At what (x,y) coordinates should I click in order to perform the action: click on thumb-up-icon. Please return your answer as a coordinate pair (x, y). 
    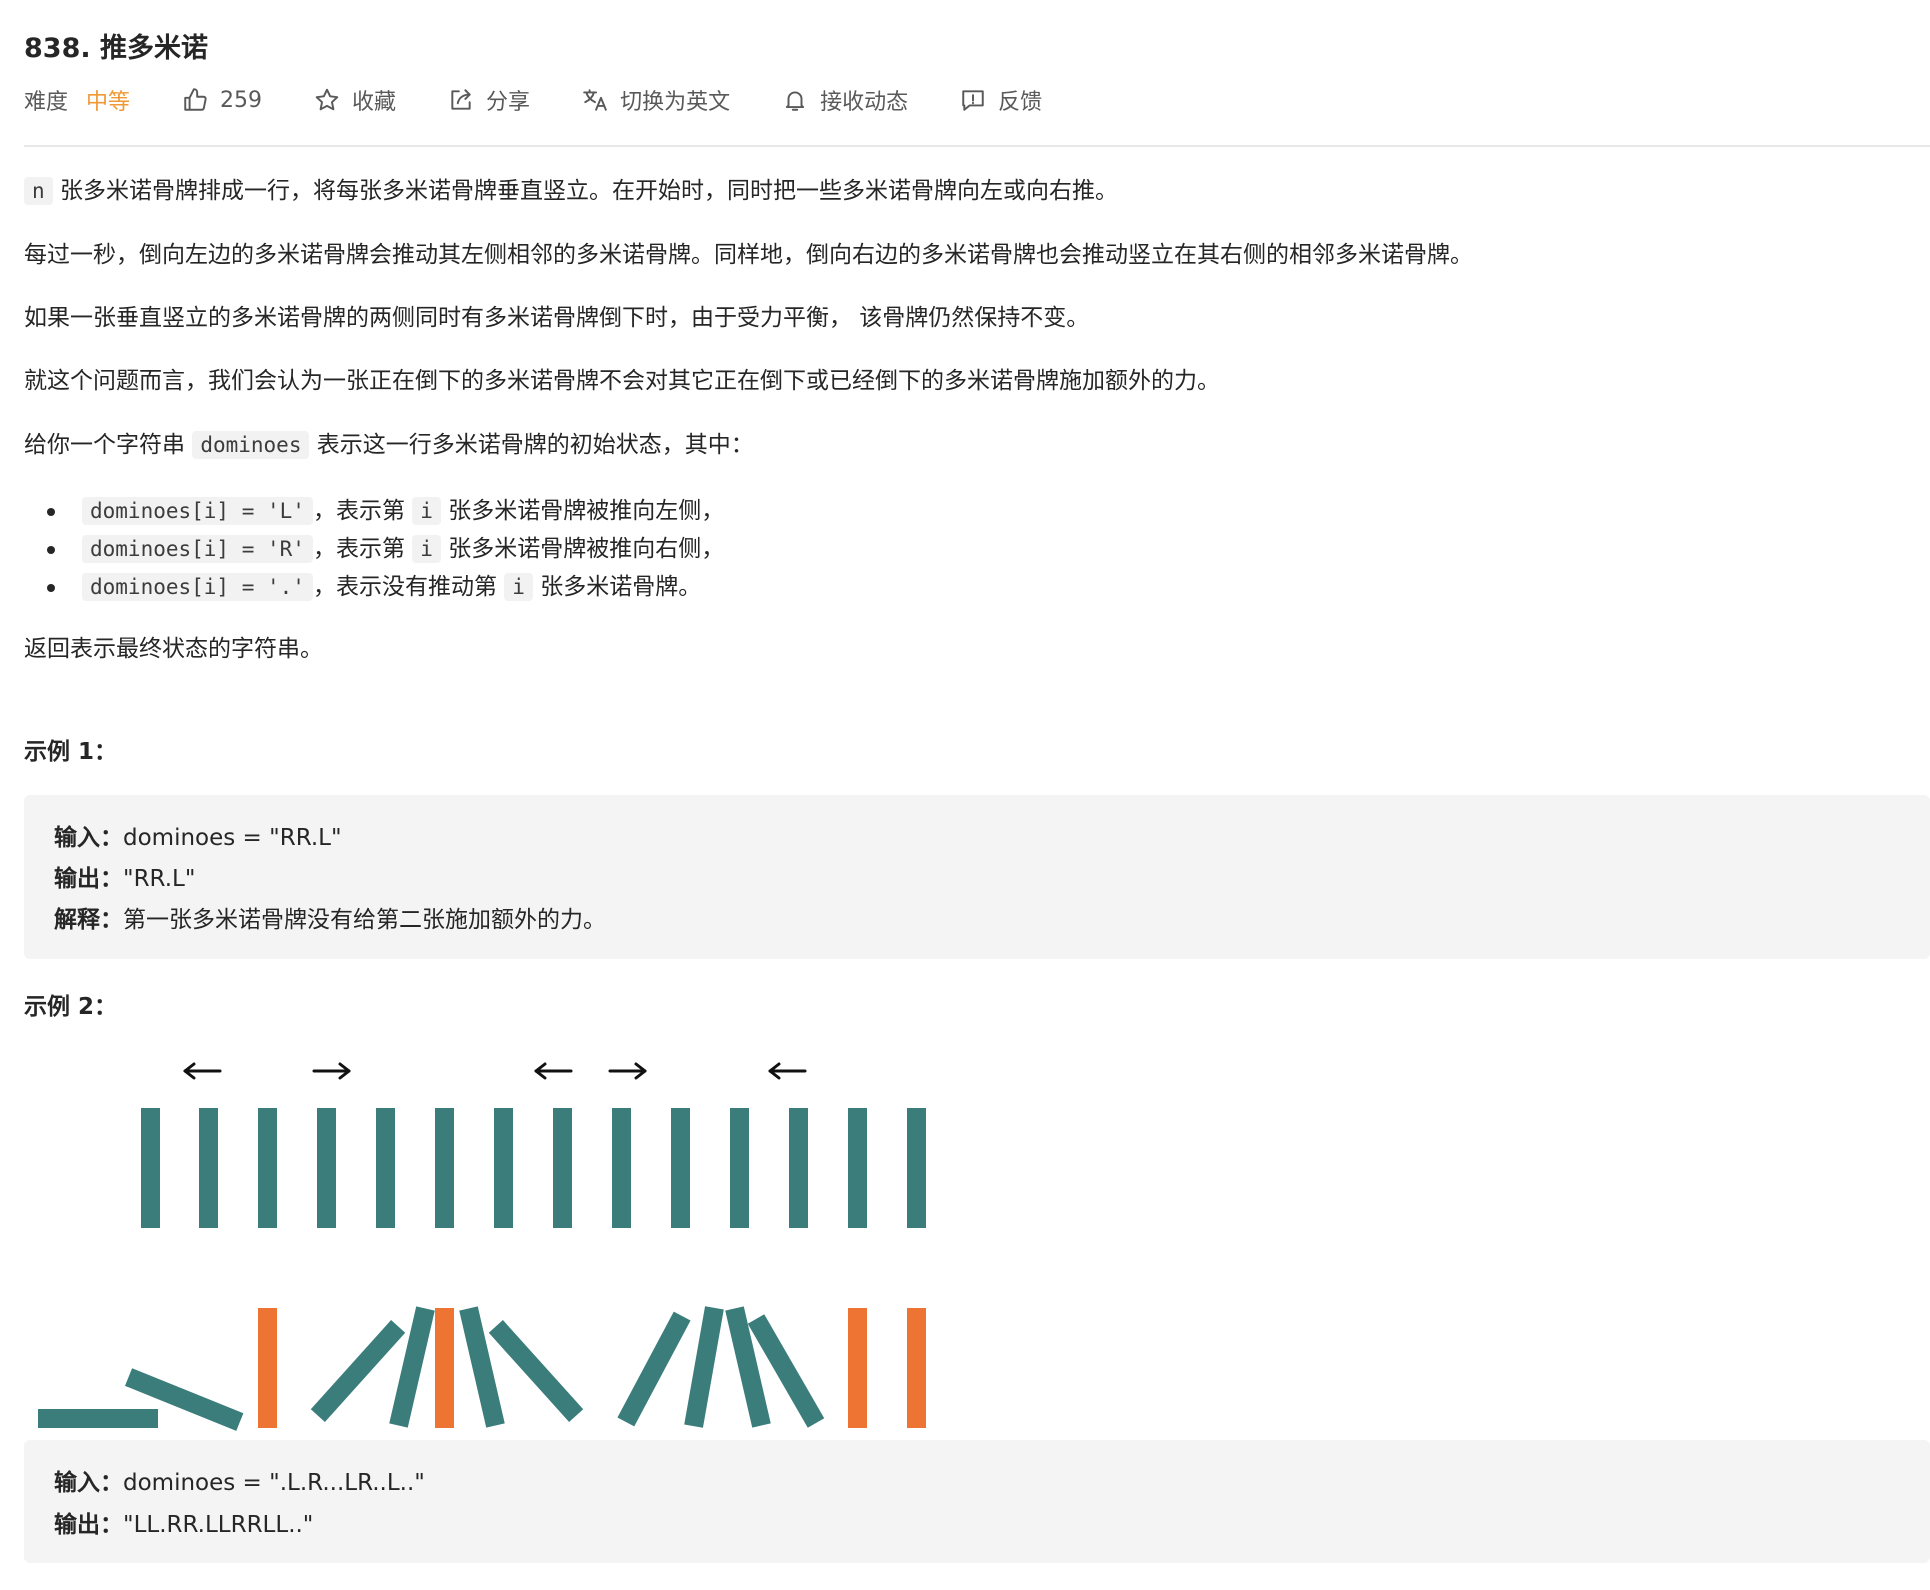
    Looking at the image, I should click on (195, 99).